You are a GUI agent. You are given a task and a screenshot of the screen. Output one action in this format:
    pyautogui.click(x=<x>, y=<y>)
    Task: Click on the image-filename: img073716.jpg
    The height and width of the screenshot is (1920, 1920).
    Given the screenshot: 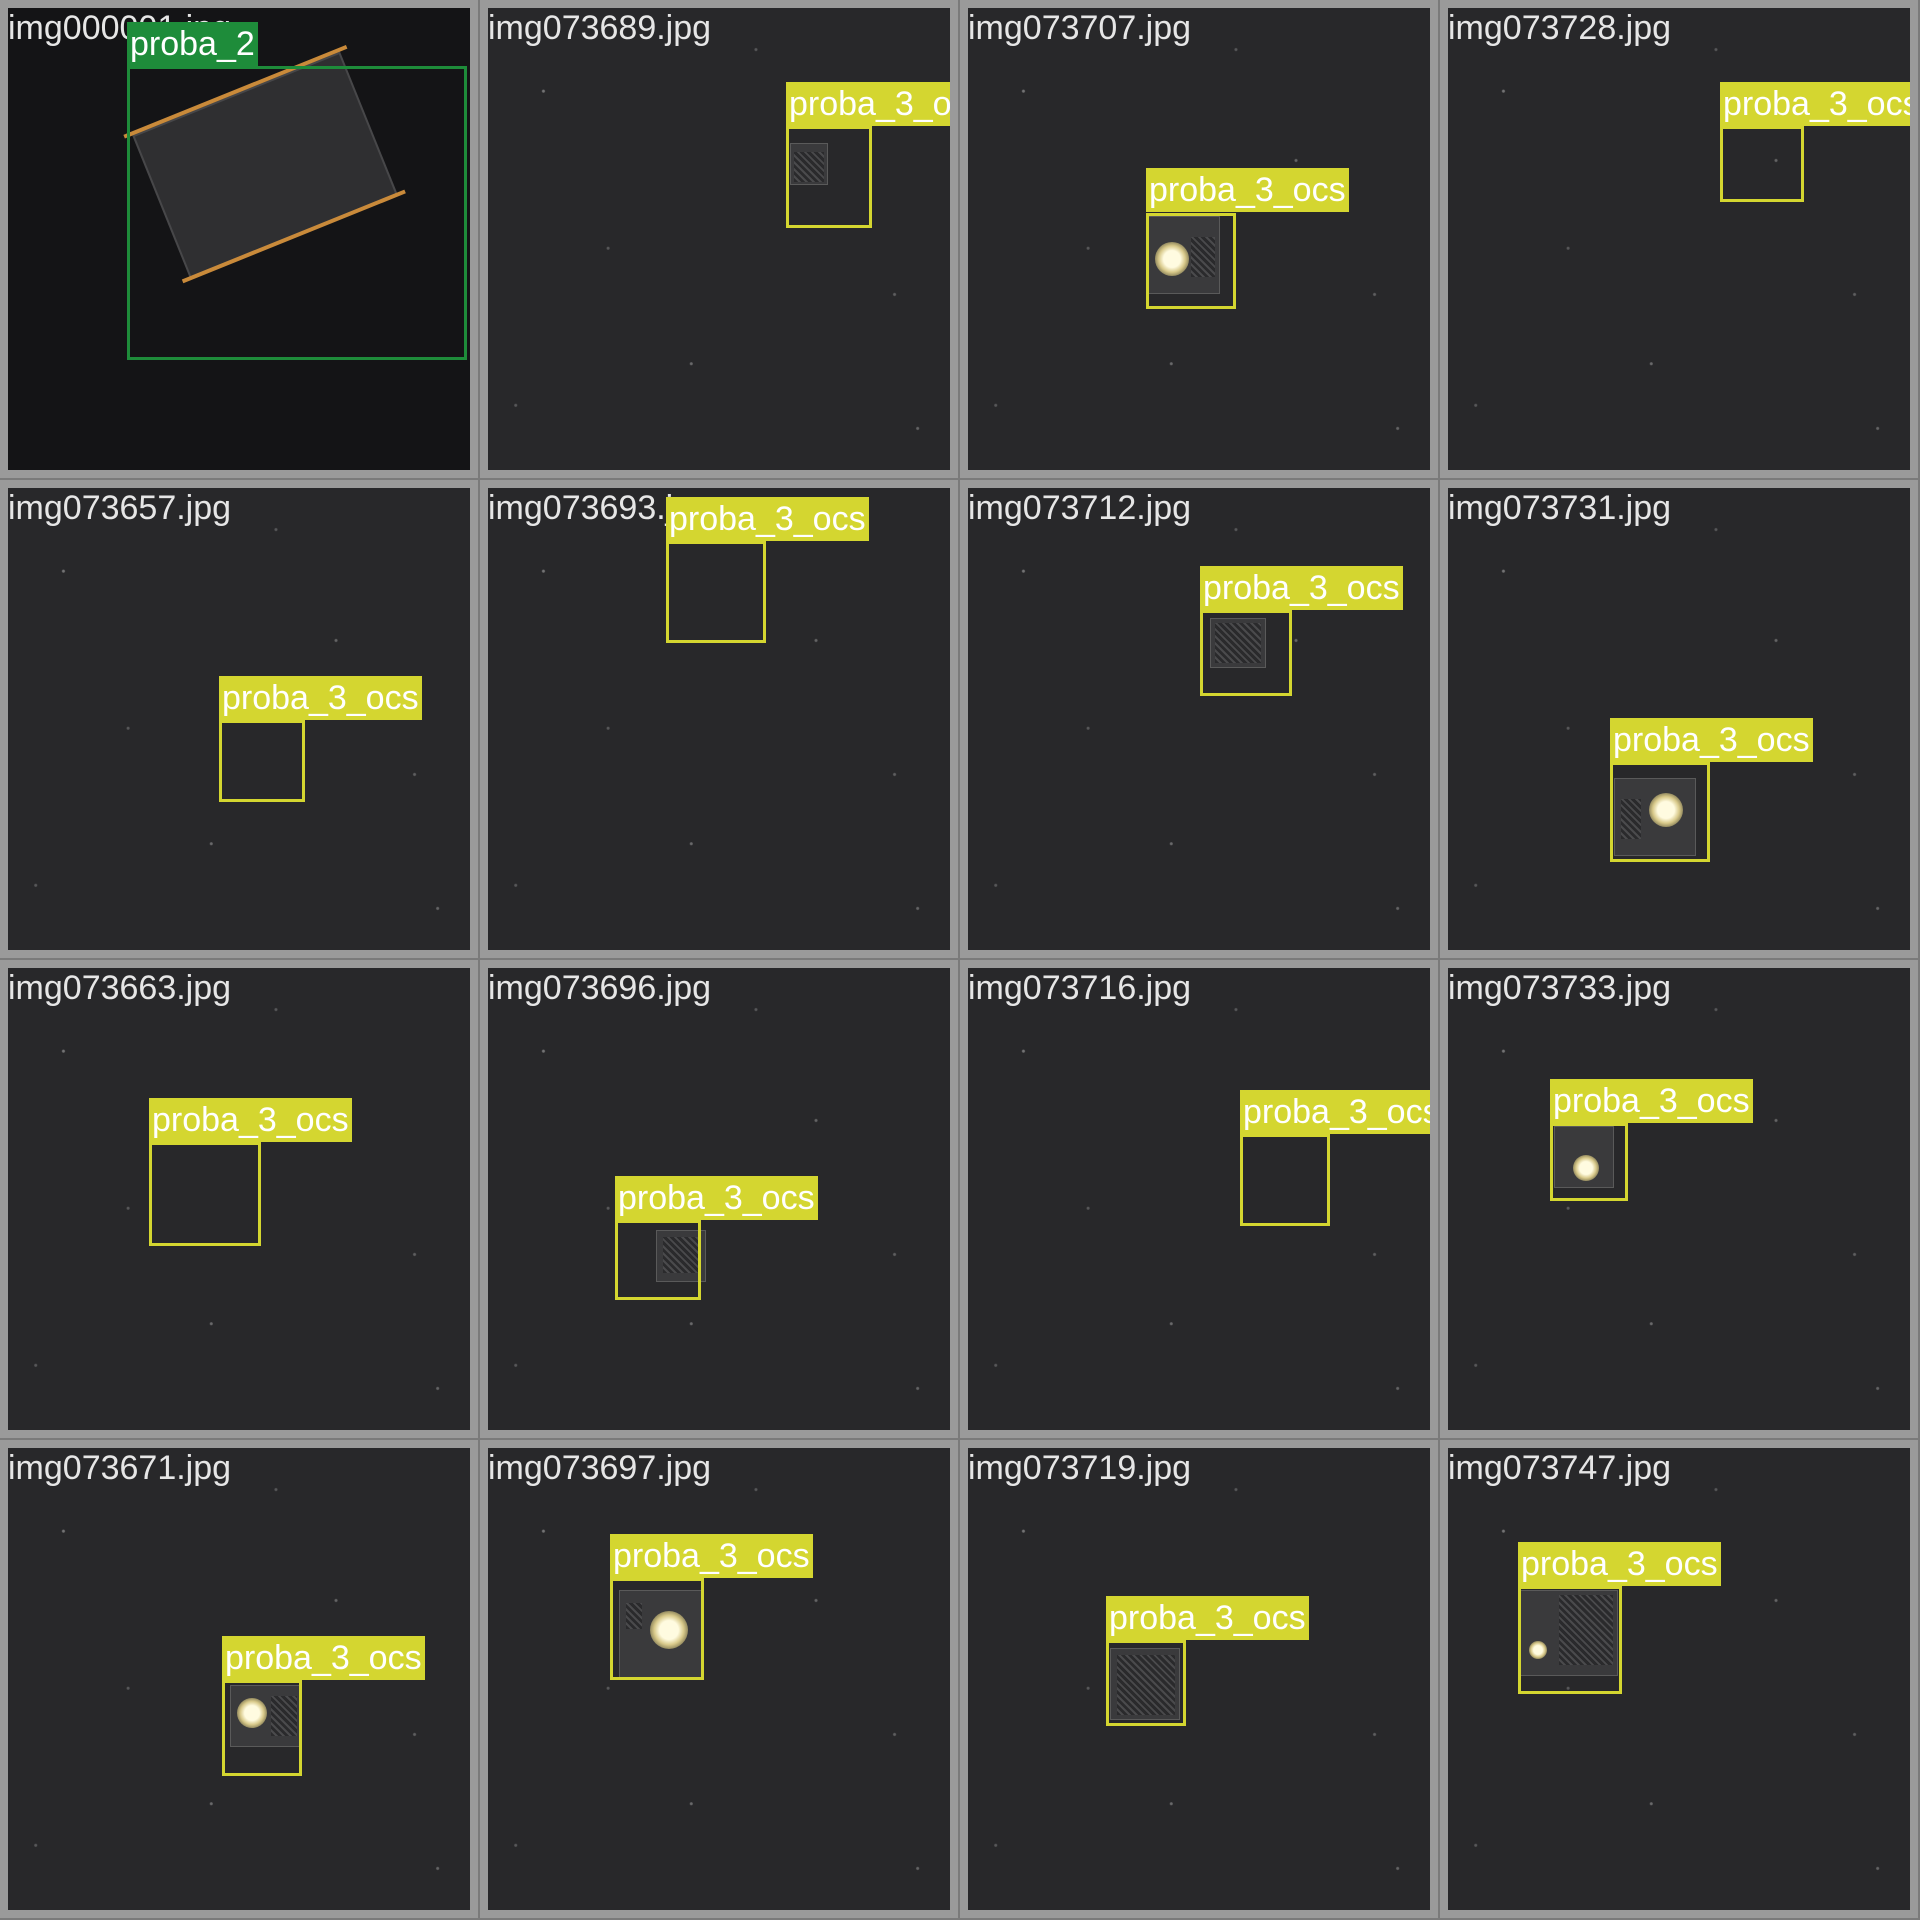 What is the action you would take?
    pyautogui.click(x=1080, y=988)
    